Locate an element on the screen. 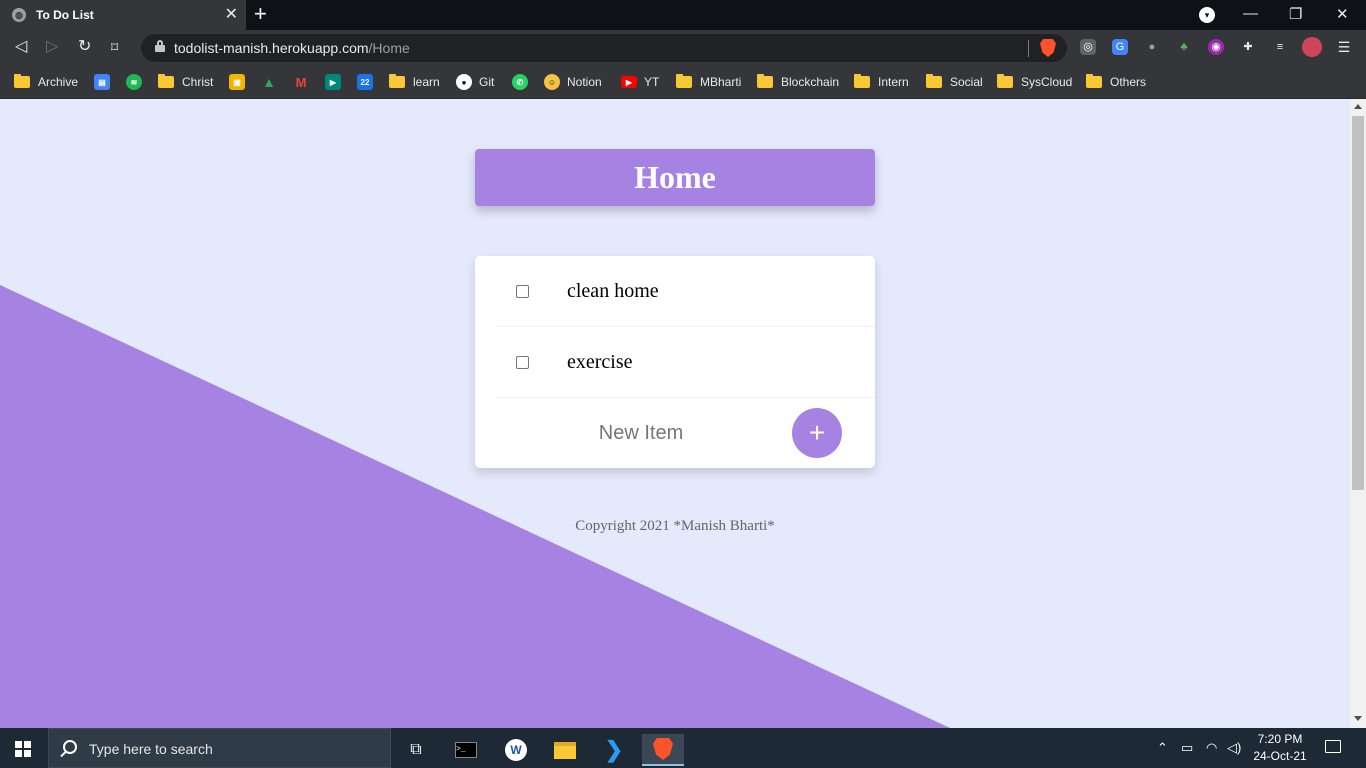 The image size is (1366, 768). bookmark-notion: ☺ Notion is located at coordinates (573, 82).